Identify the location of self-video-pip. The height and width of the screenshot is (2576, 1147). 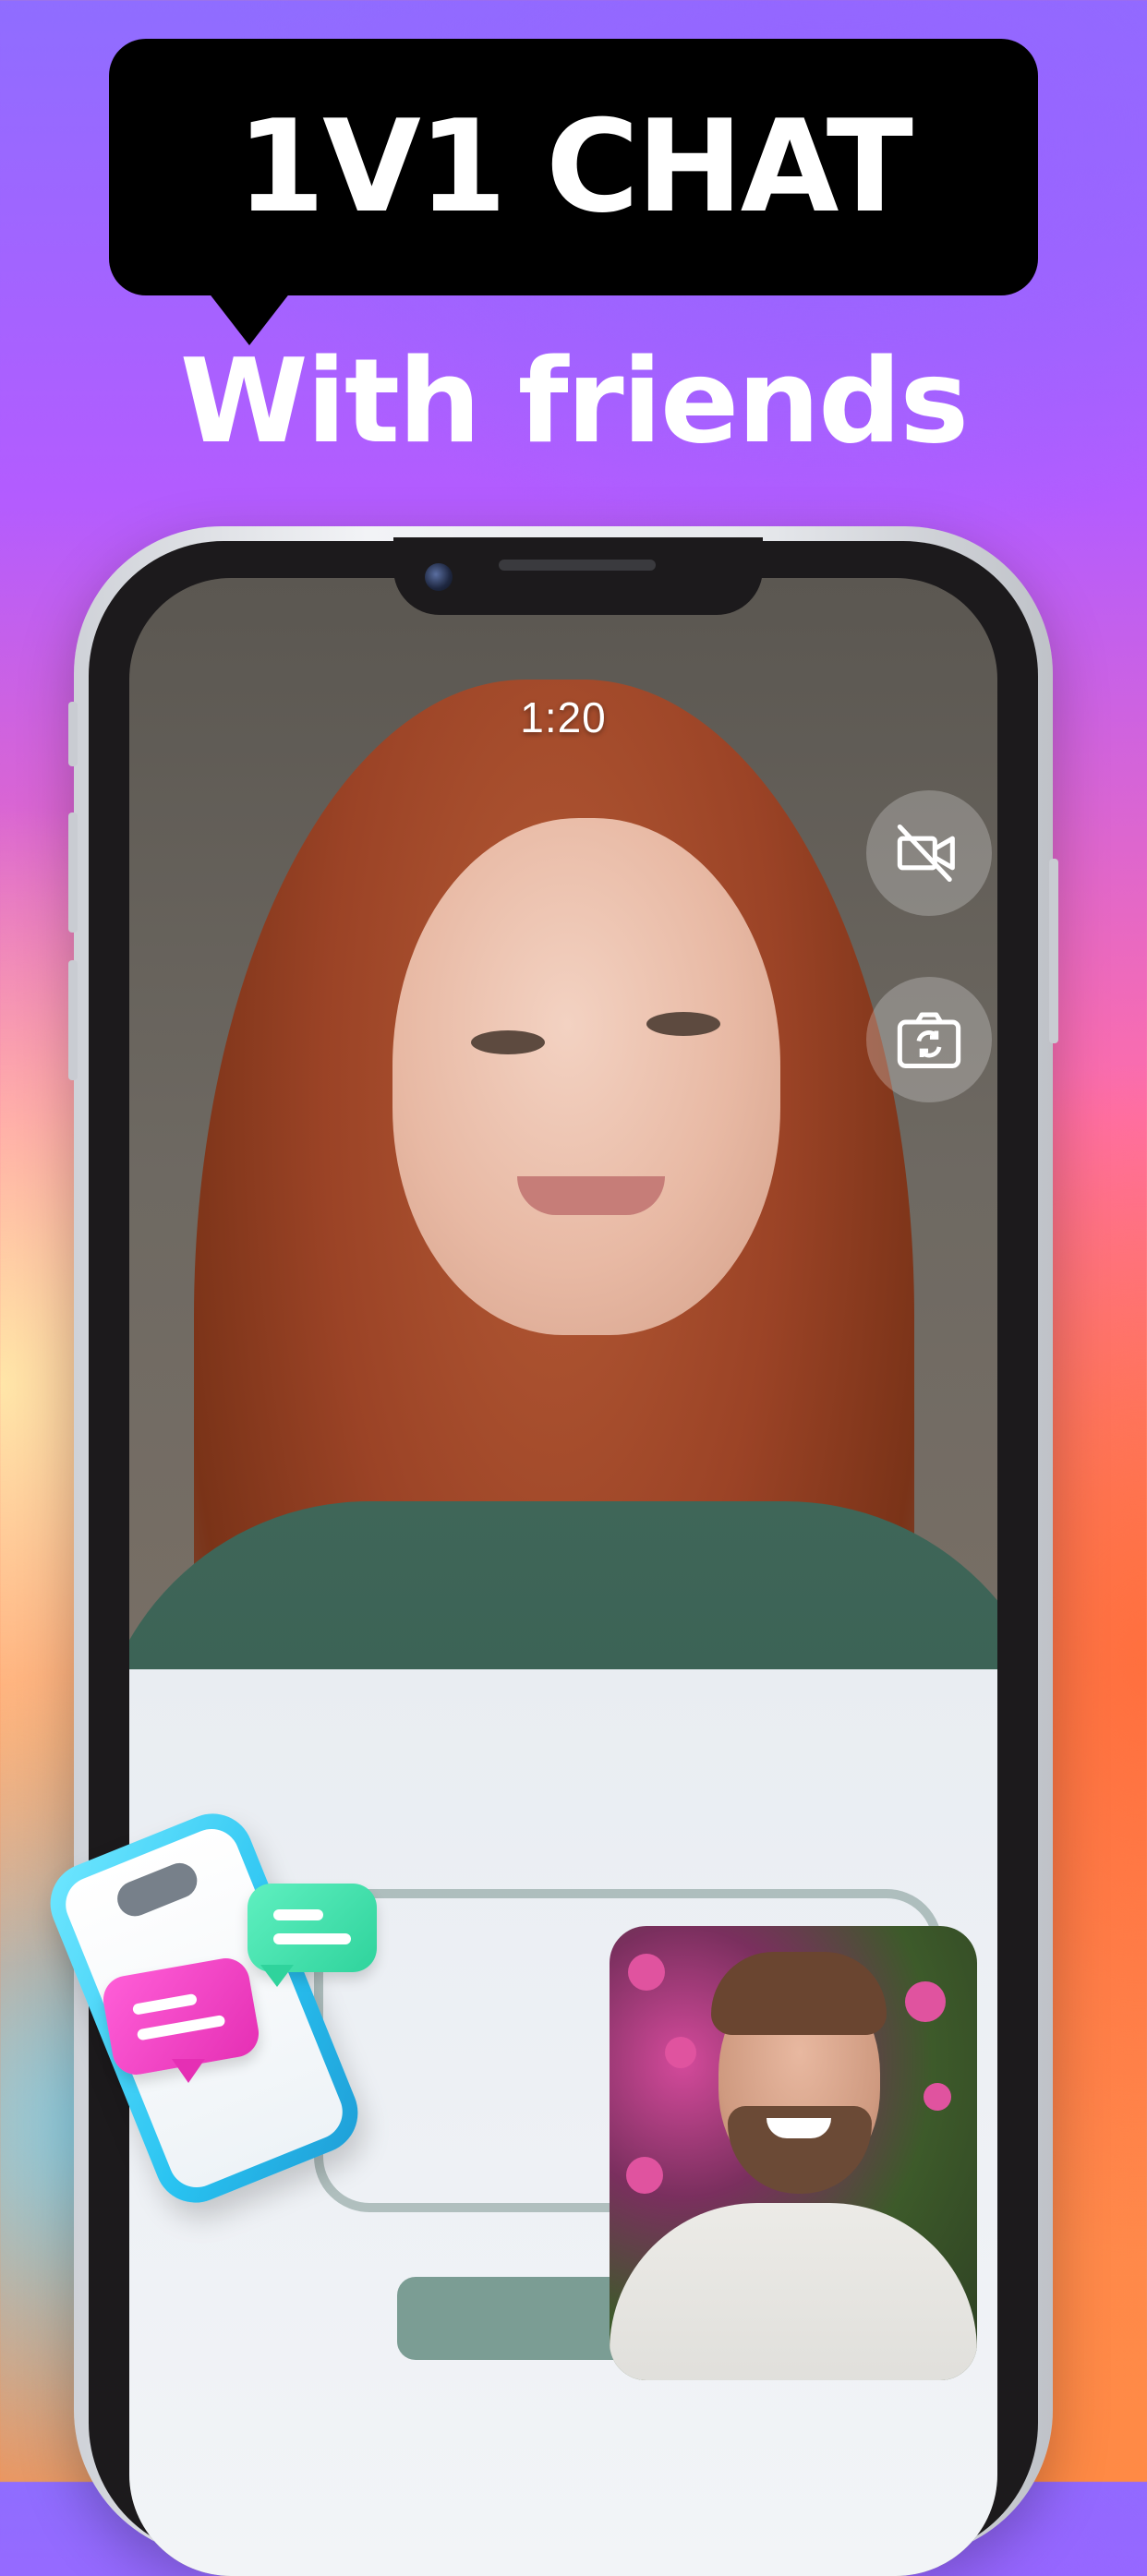
(793, 2153).